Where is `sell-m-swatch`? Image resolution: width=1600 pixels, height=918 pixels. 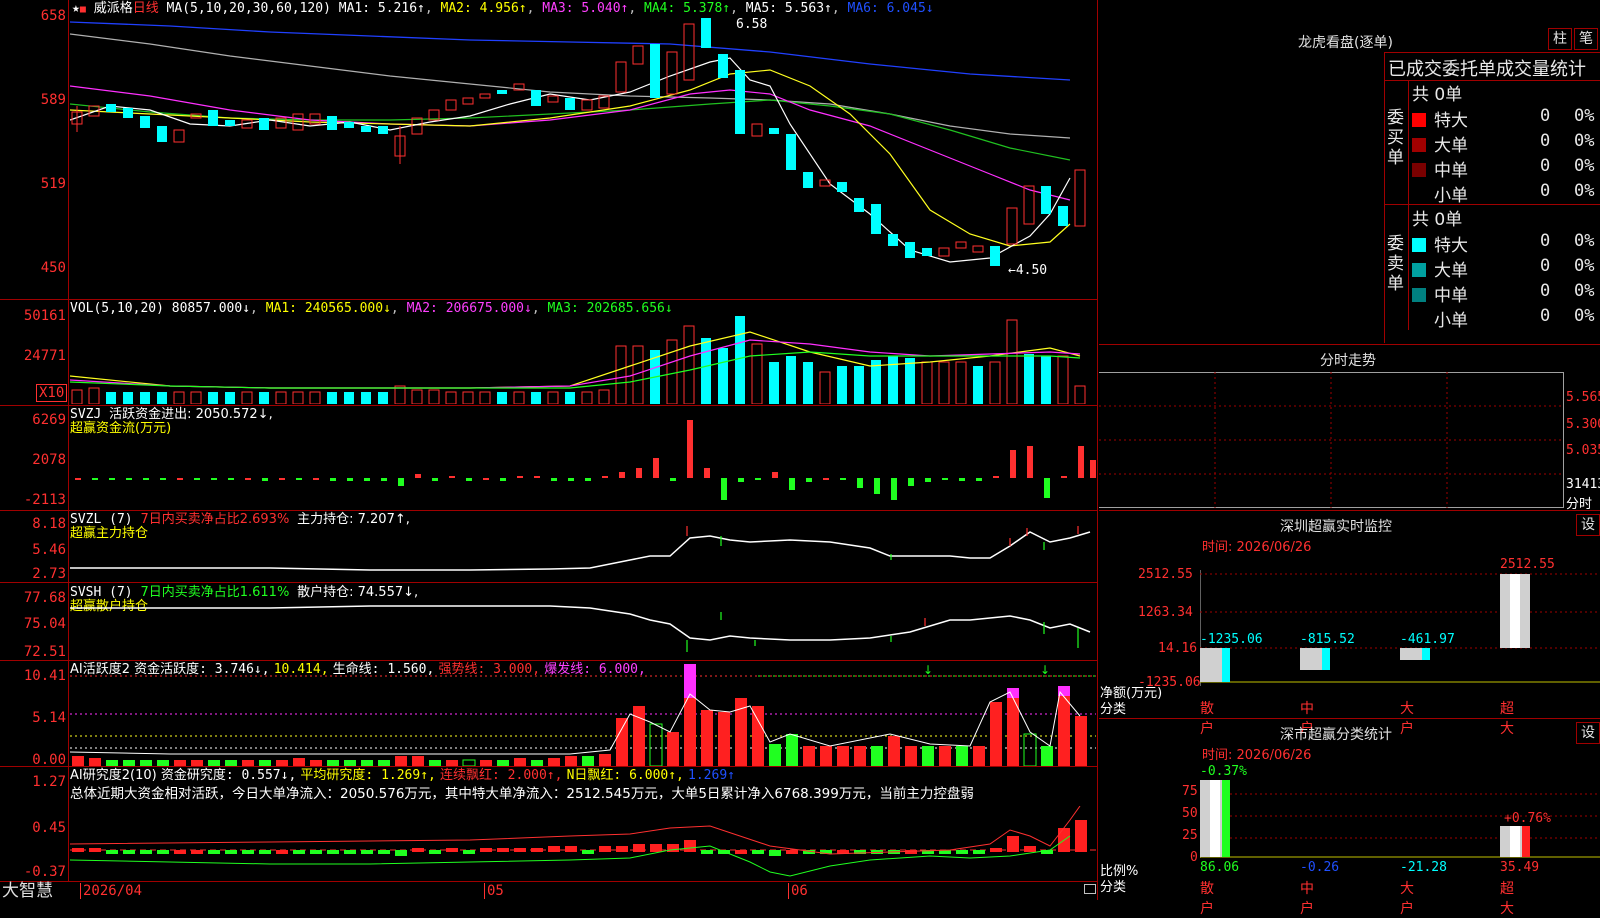
sell-m-swatch is located at coordinates (1419, 295).